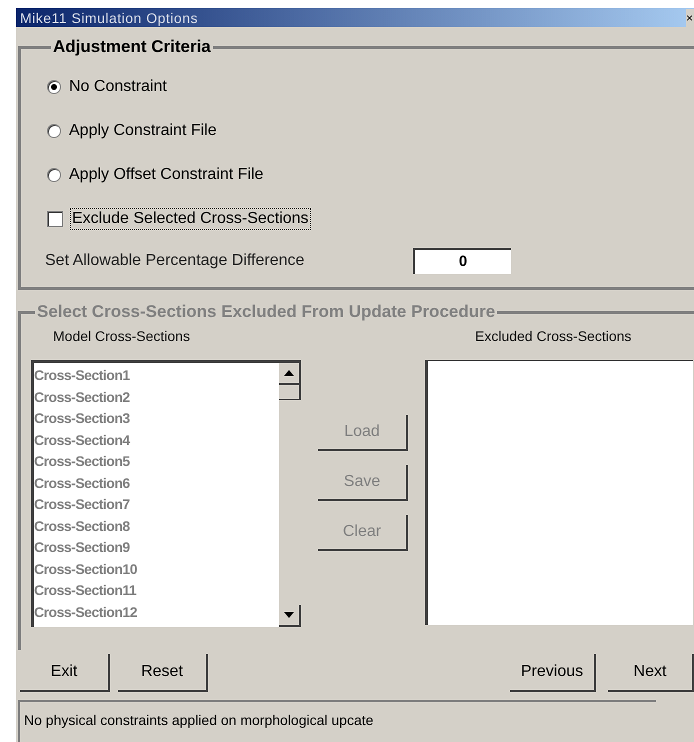 This screenshot has width=694, height=742. I want to click on nav-button: Previous, so click(553, 673).